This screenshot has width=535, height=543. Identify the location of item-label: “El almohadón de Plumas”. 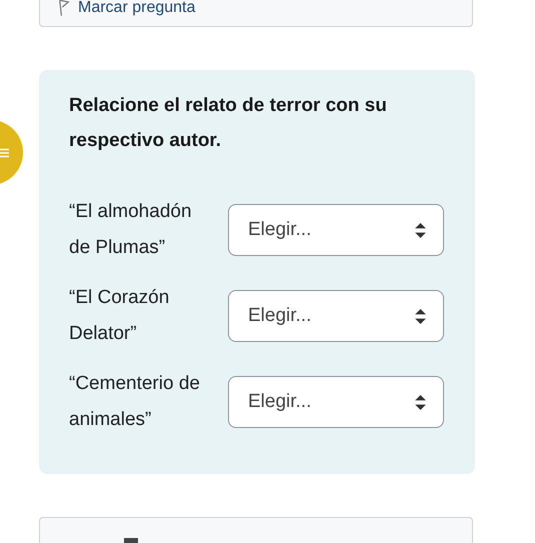
(131, 230).